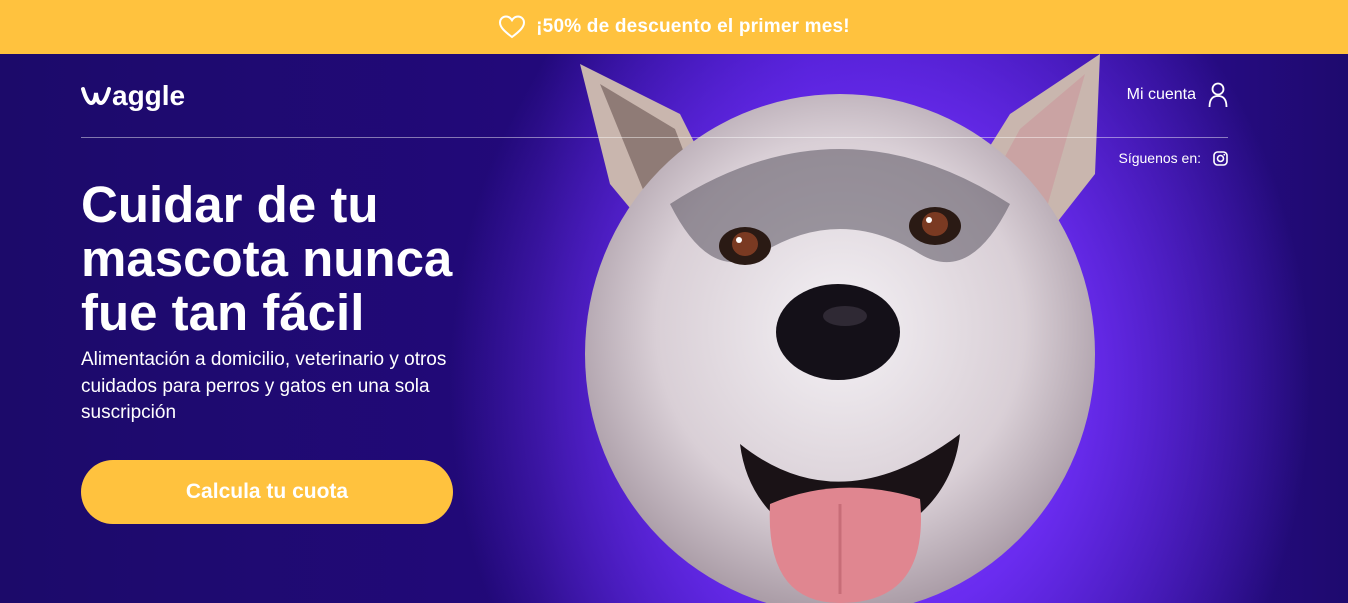 The image size is (1348, 603). Describe the element at coordinates (267, 258) in the screenshot. I see `hero-headline: Cuidar de tu mascota nunca fue tan fácil` at that location.